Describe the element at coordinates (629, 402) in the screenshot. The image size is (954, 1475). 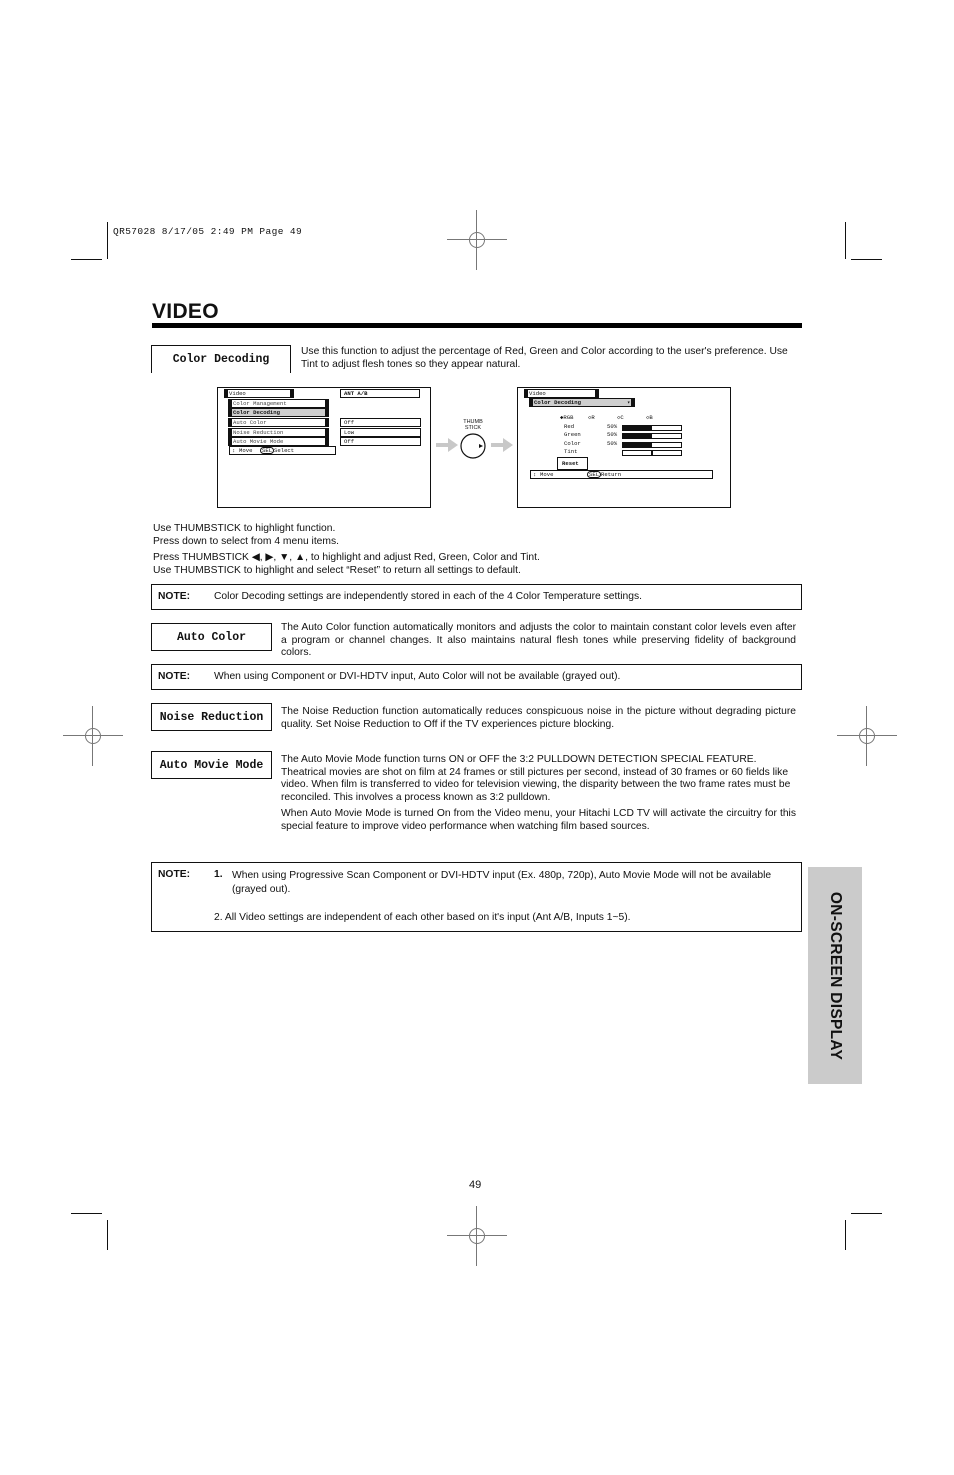
I see `dropdown-arrow-icon: ▾` at that location.